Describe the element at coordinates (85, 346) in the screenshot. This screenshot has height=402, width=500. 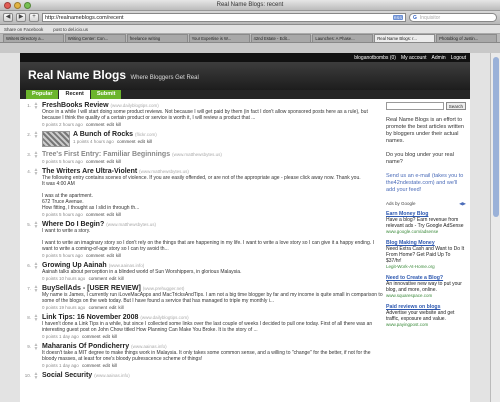
I see `post-title: Maharanis Of Pondicherry` at that location.